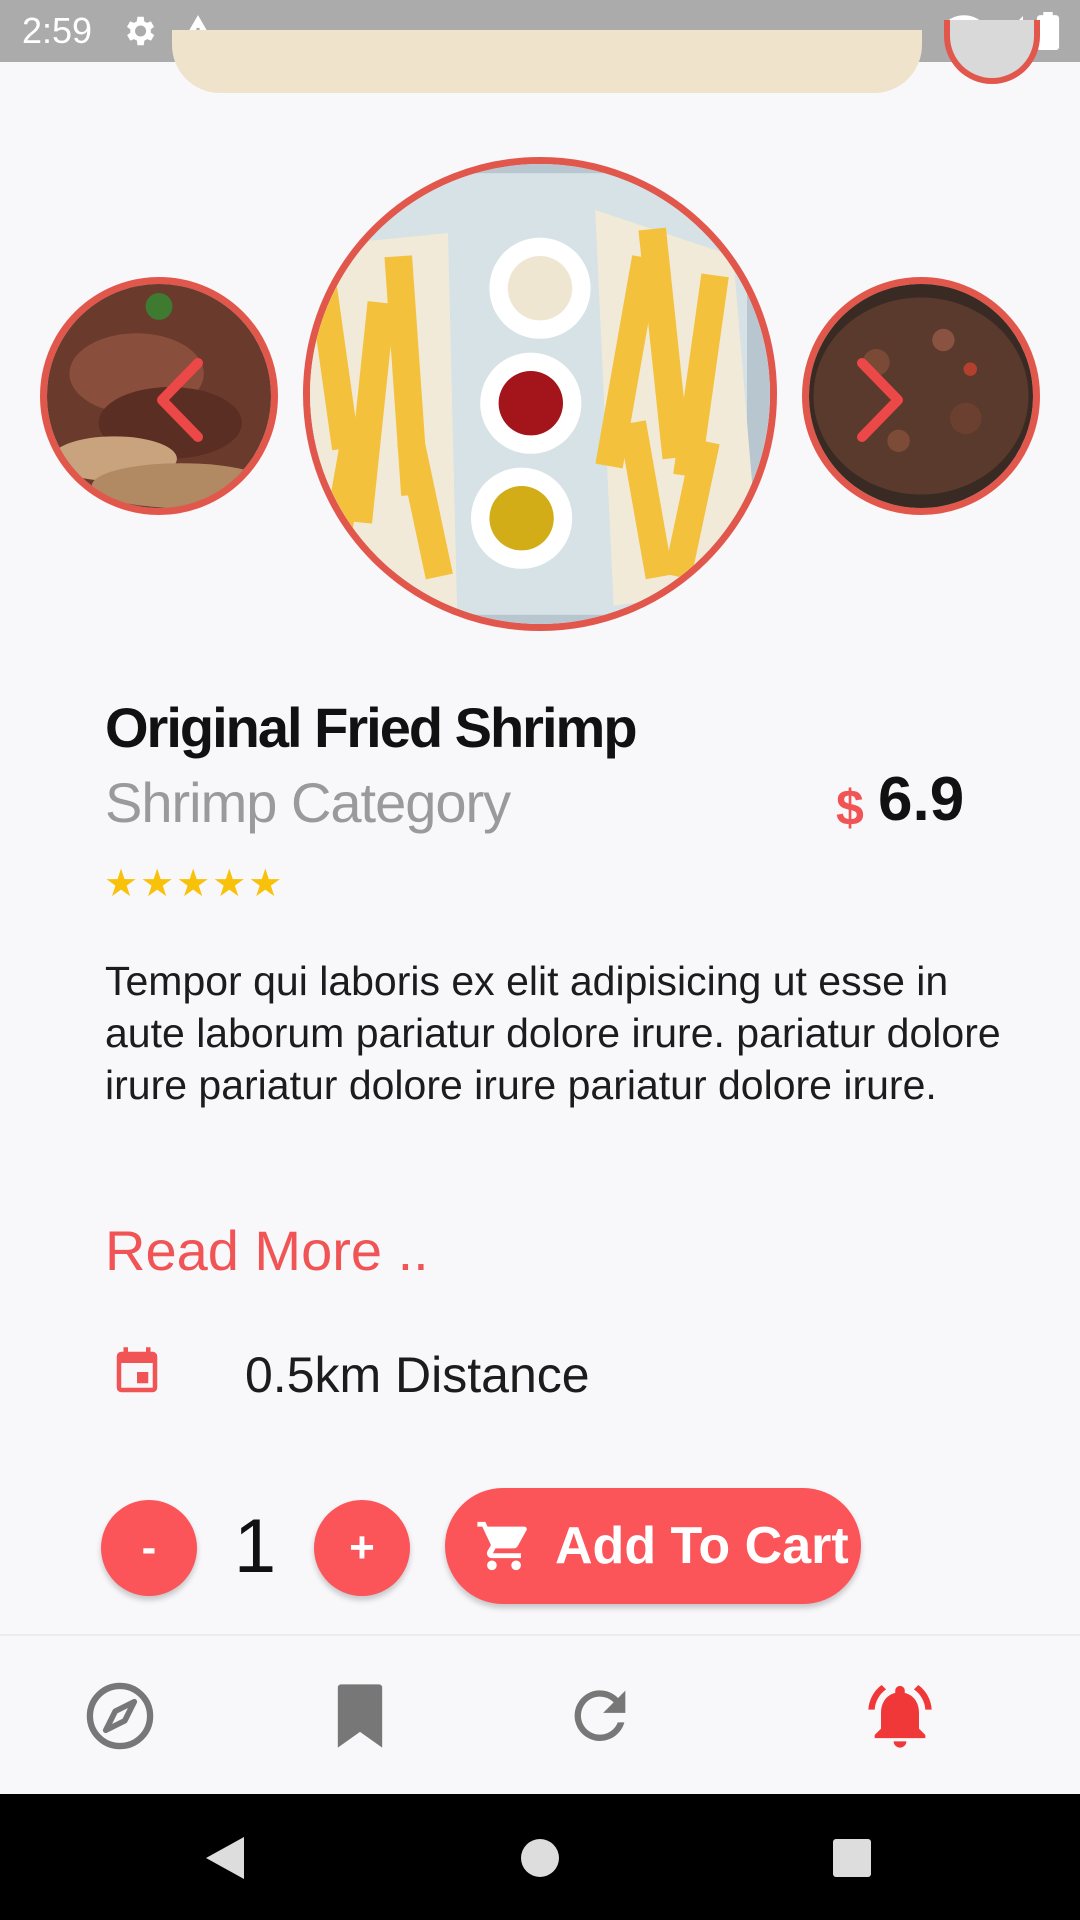 This screenshot has width=1080, height=1920. Describe the element at coordinates (371, 727) in the screenshot. I see `product-title: Original Fried Shrimp` at that location.